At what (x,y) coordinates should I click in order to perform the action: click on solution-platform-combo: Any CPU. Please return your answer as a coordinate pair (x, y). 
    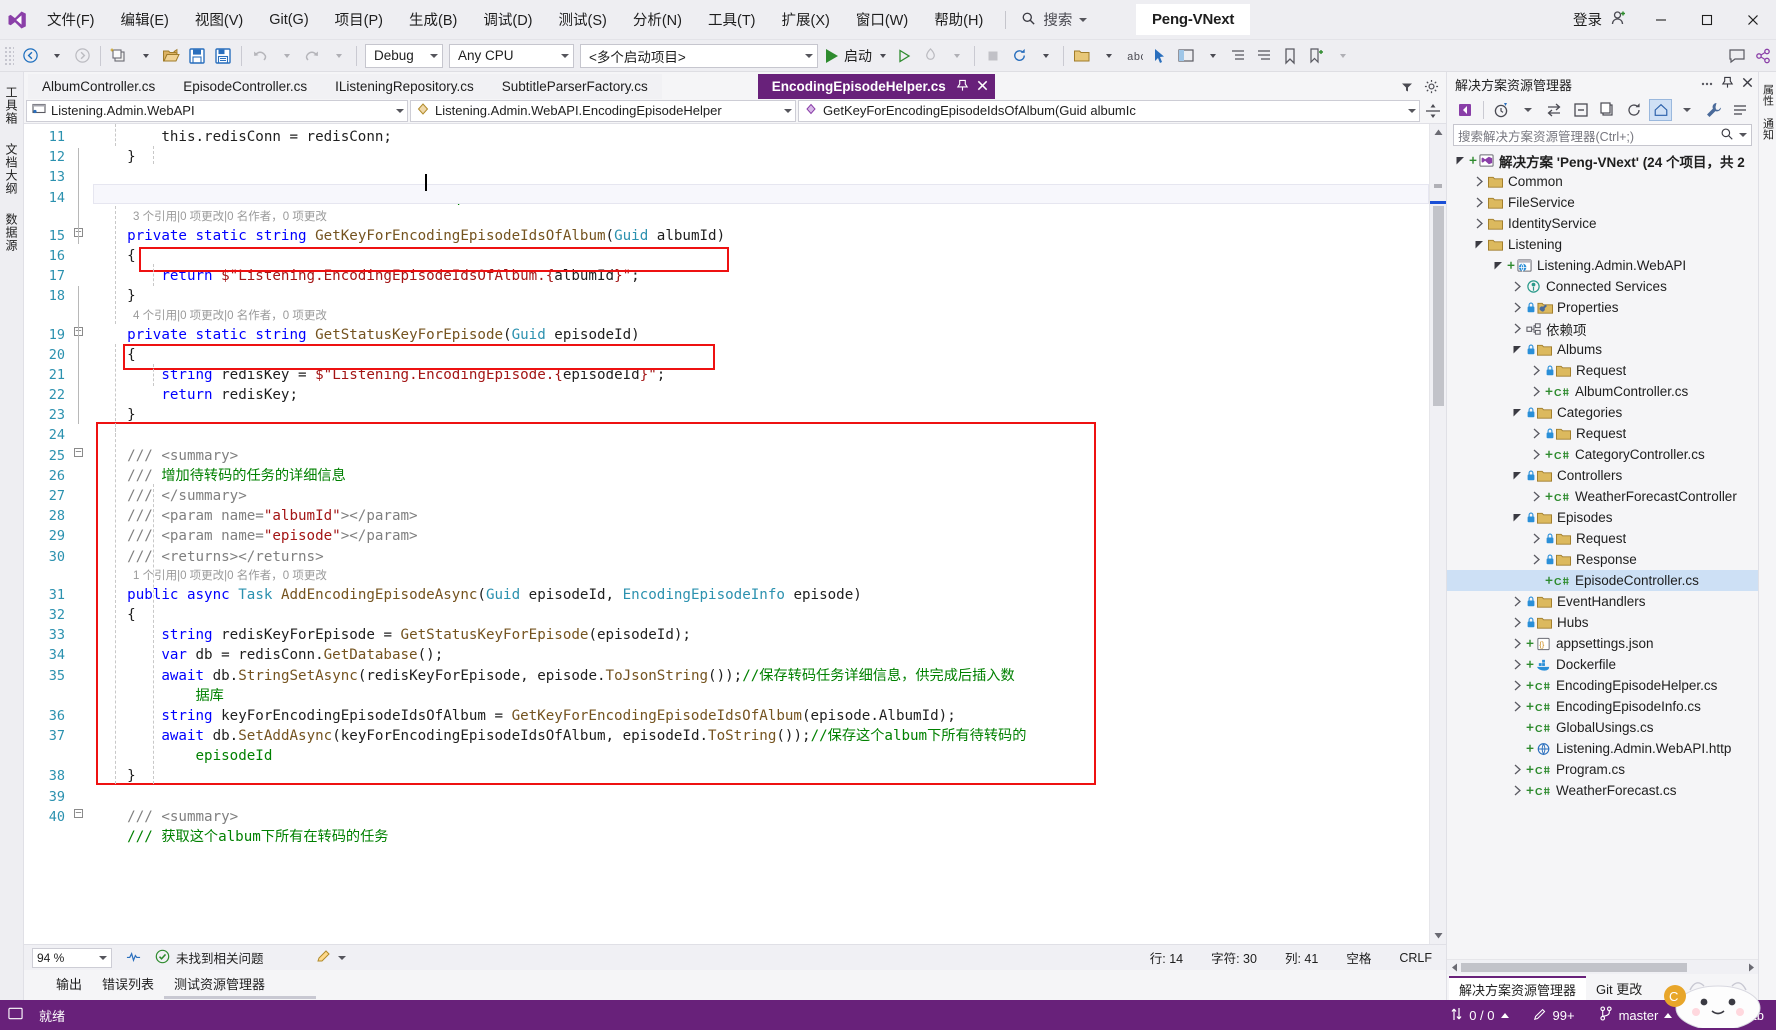
    Looking at the image, I should click on (511, 55).